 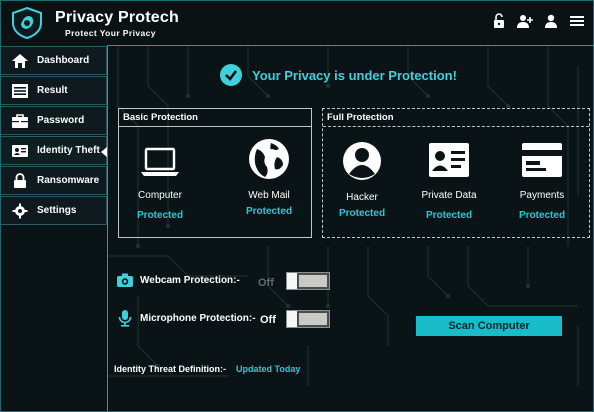 What do you see at coordinates (198, 318) in the screenshot?
I see `microphone-protection-label: Microphone Protection:-` at bounding box center [198, 318].